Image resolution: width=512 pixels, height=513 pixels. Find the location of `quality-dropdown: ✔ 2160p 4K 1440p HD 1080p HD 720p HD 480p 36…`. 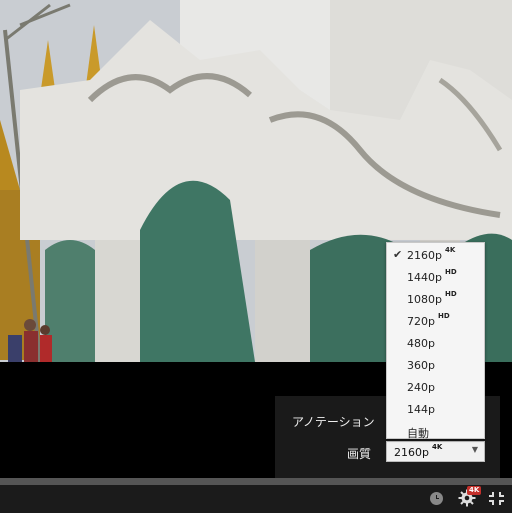

quality-dropdown: ✔ 2160p 4K 1440p HD 1080p HD 720p HD 480p 36… is located at coordinates (435, 342).